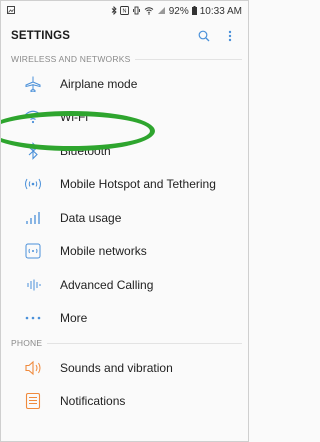  Describe the element at coordinates (230, 36) in the screenshot. I see `more-vert-icon` at that location.